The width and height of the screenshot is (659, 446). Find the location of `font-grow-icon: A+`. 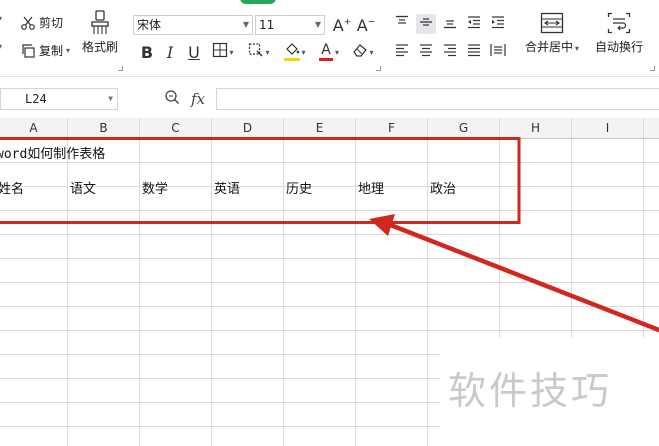

font-grow-icon: A+ is located at coordinates (342, 25).